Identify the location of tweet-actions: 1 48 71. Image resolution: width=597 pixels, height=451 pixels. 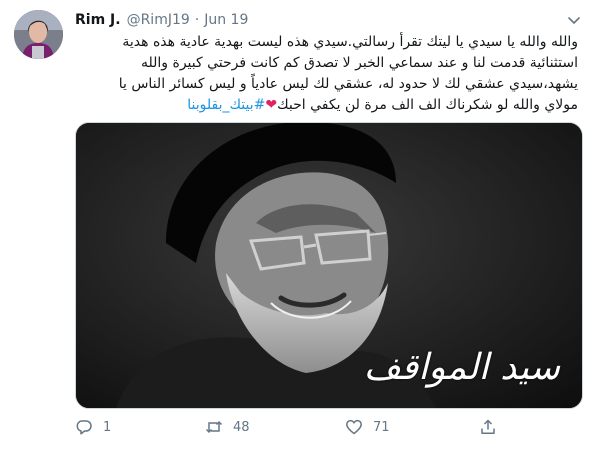
(328, 427).